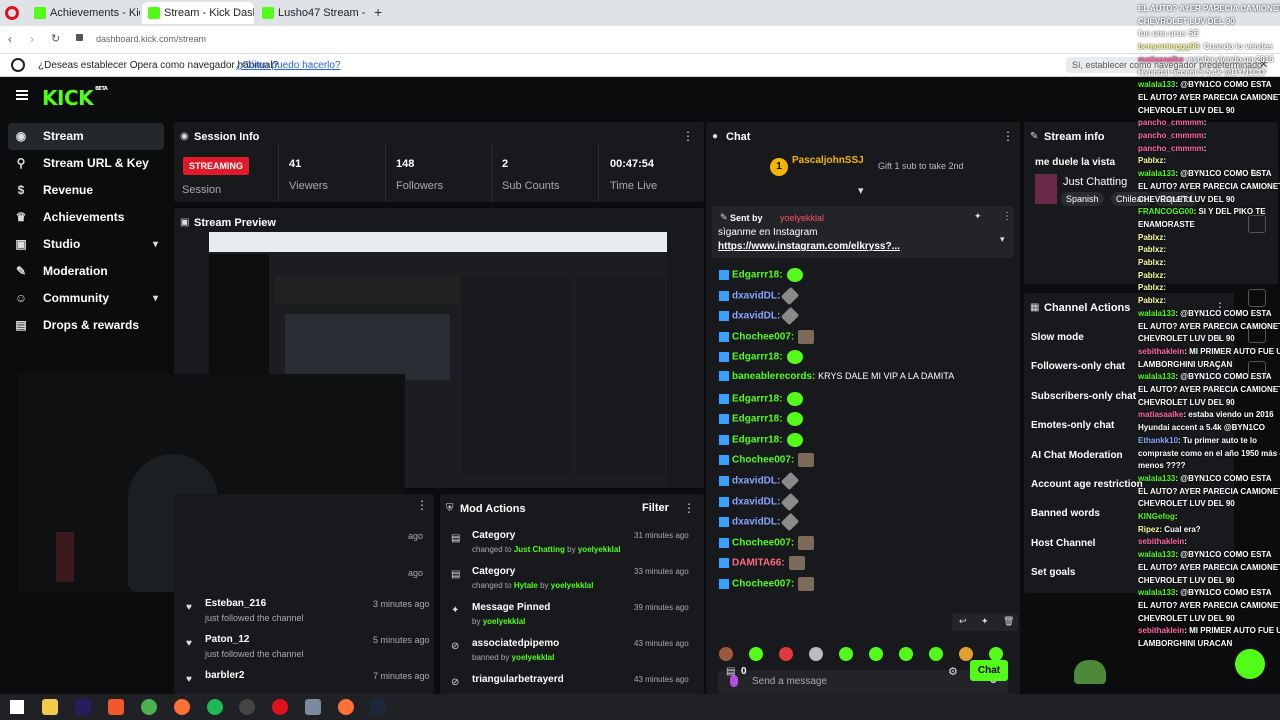 The width and height of the screenshot is (1280, 720). Describe the element at coordinates (84, 13) in the screenshot. I see `tab-achievements: Achievements - Kick Dash` at that location.